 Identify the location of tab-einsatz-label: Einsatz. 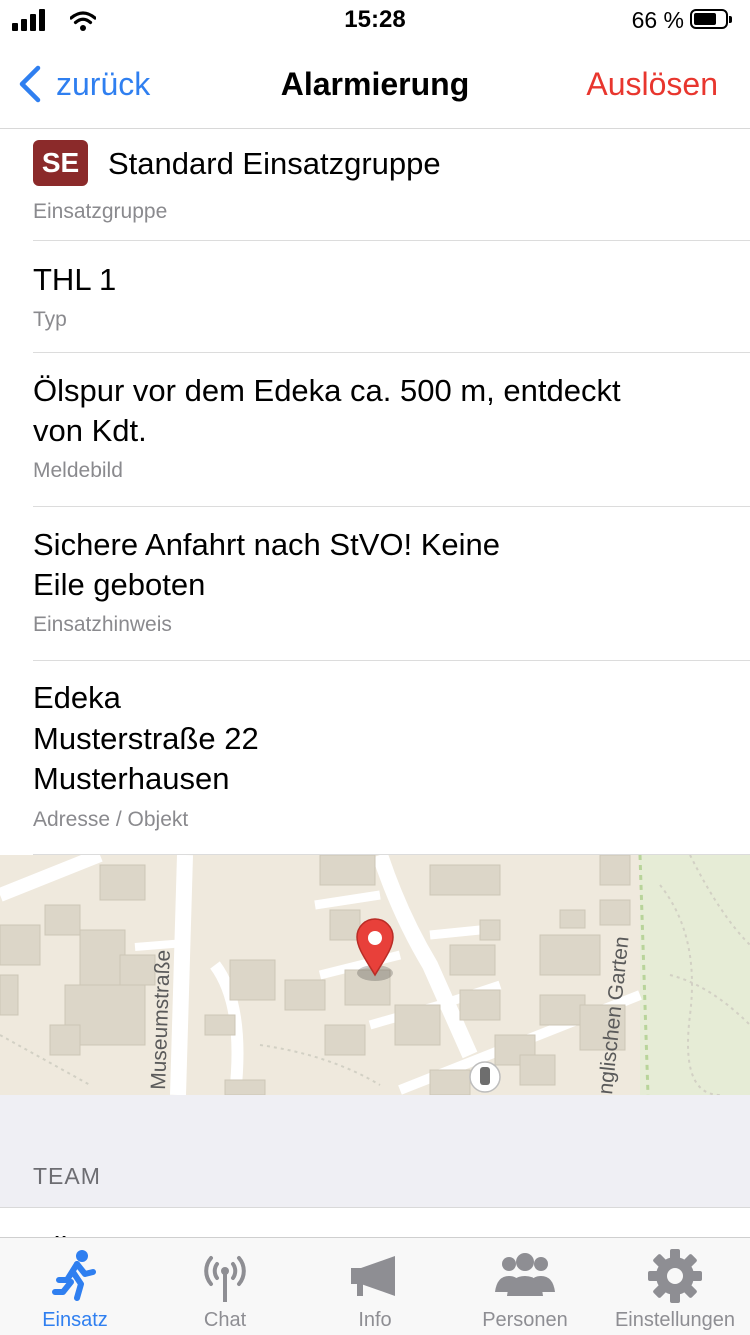
(75, 1320).